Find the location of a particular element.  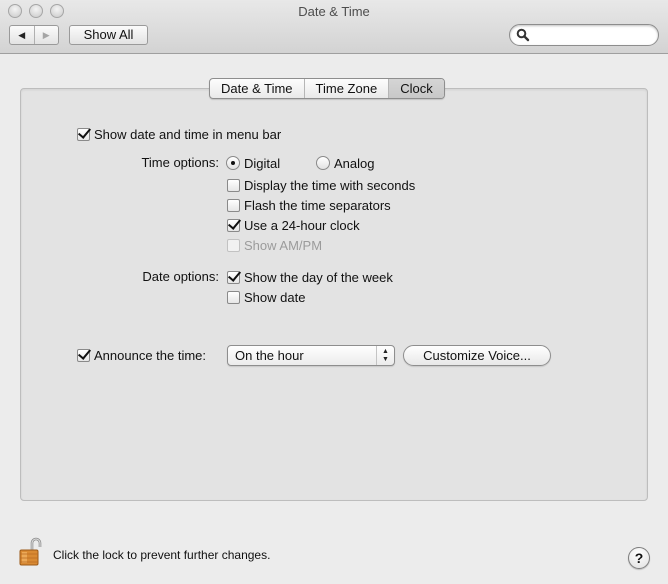

show-all-button: Show All is located at coordinates (108, 35).